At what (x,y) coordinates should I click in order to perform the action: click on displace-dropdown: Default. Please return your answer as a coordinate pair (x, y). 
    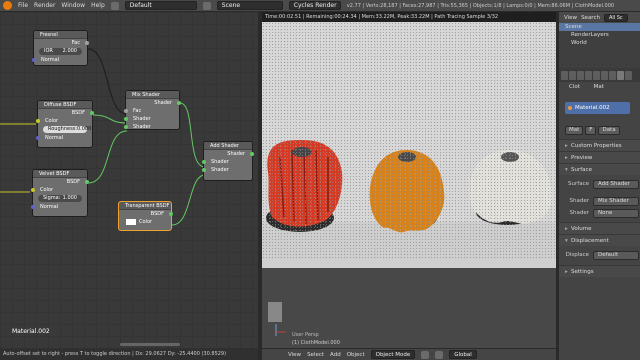
    Looking at the image, I should click on (616, 255).